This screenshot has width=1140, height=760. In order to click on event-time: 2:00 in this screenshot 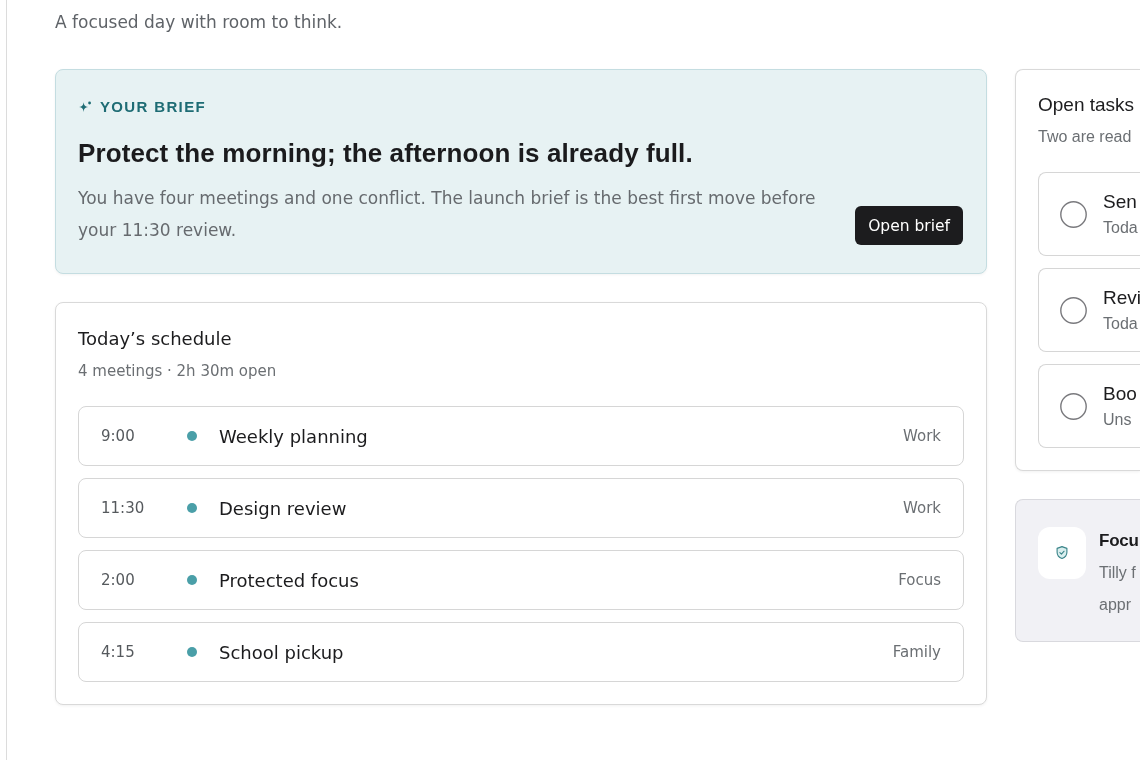, I will do `click(118, 580)`.